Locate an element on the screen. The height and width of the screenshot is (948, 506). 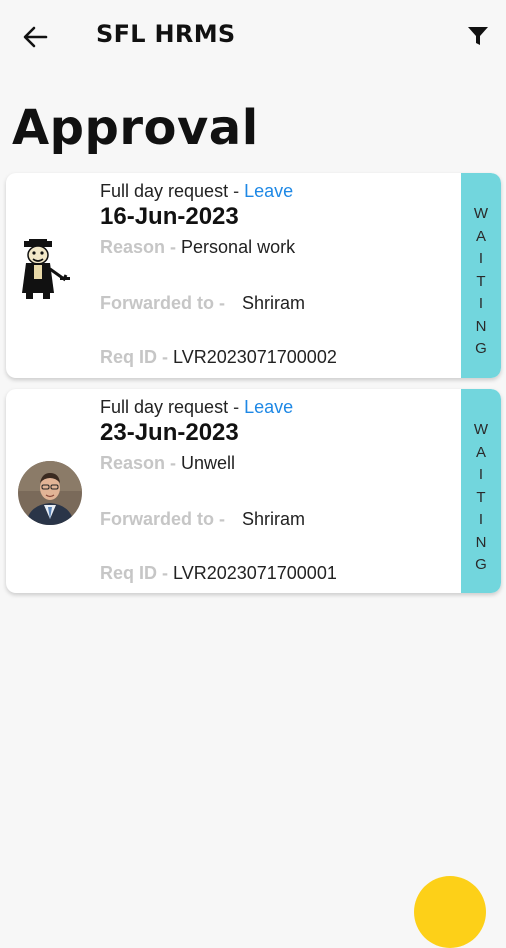
arrow-left-icon is located at coordinates (35, 37).